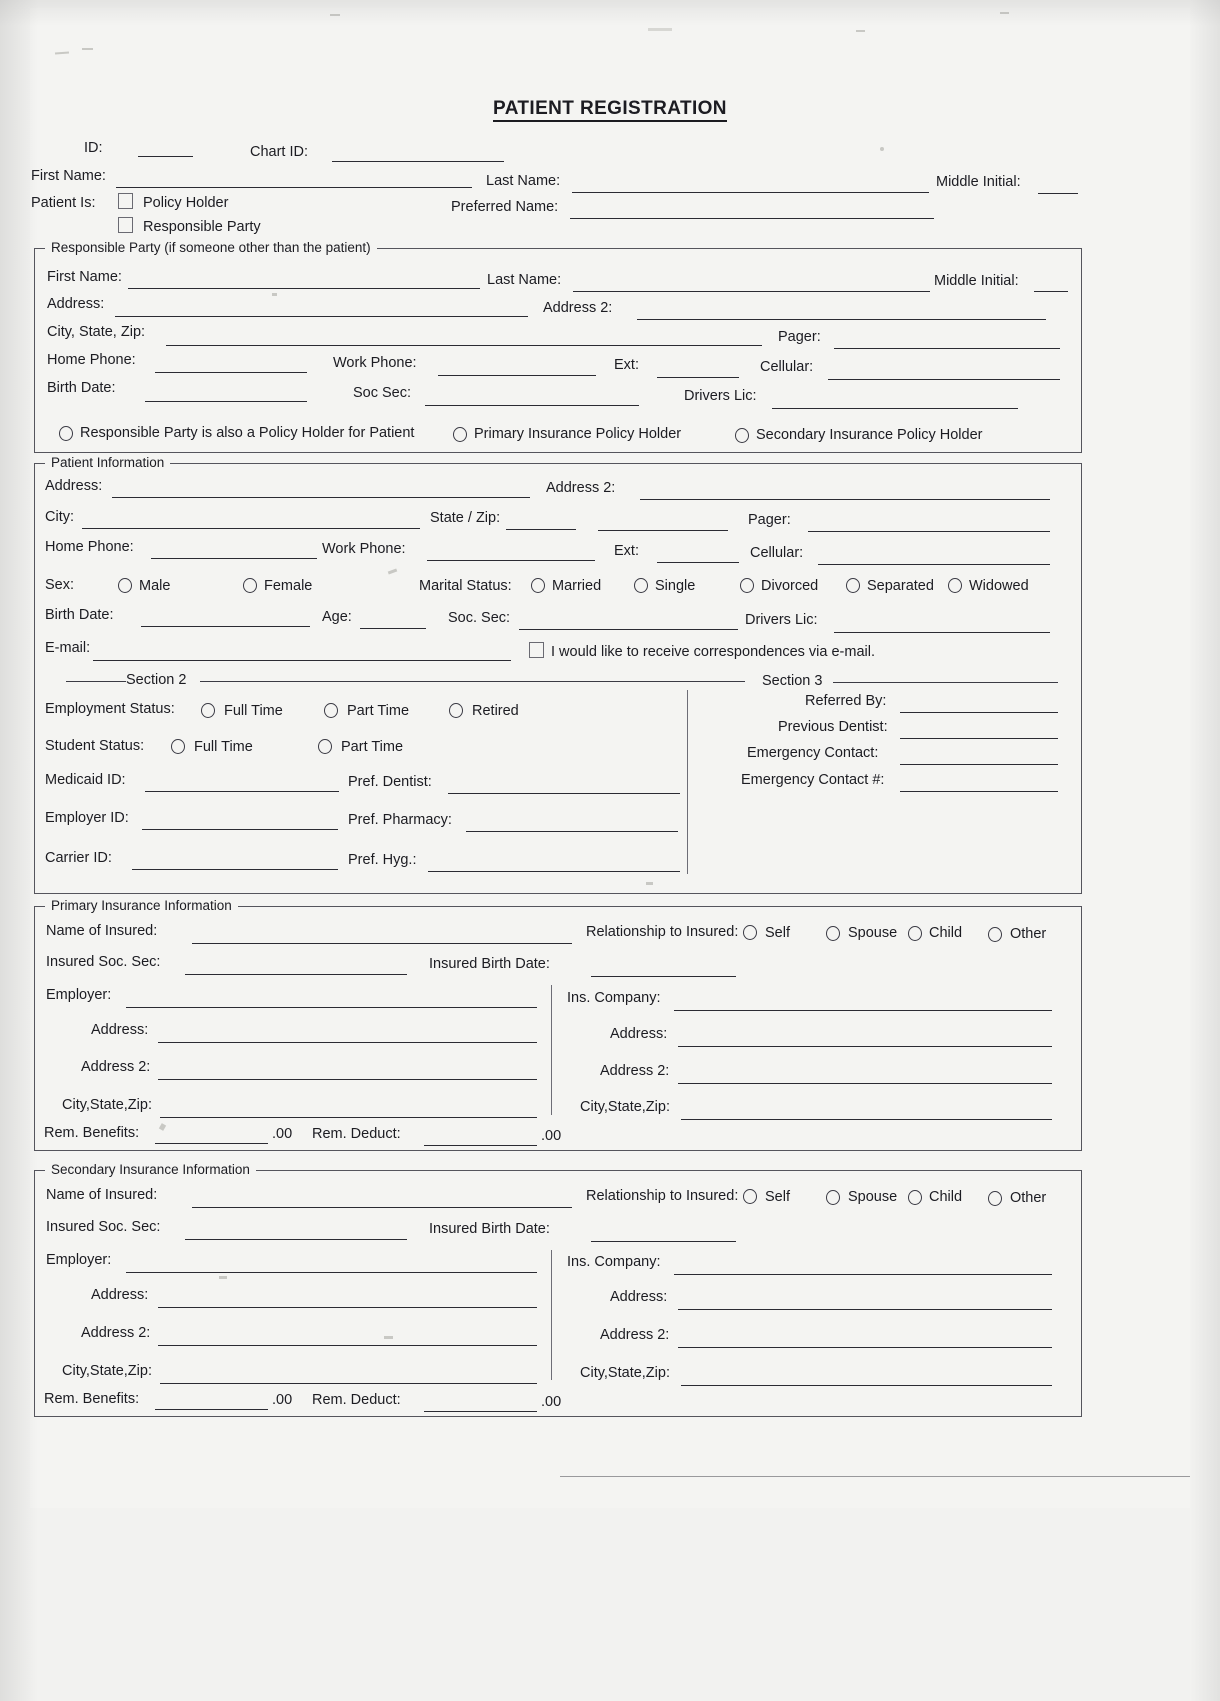  I want to click on rp-birth-date-input, so click(226, 401).